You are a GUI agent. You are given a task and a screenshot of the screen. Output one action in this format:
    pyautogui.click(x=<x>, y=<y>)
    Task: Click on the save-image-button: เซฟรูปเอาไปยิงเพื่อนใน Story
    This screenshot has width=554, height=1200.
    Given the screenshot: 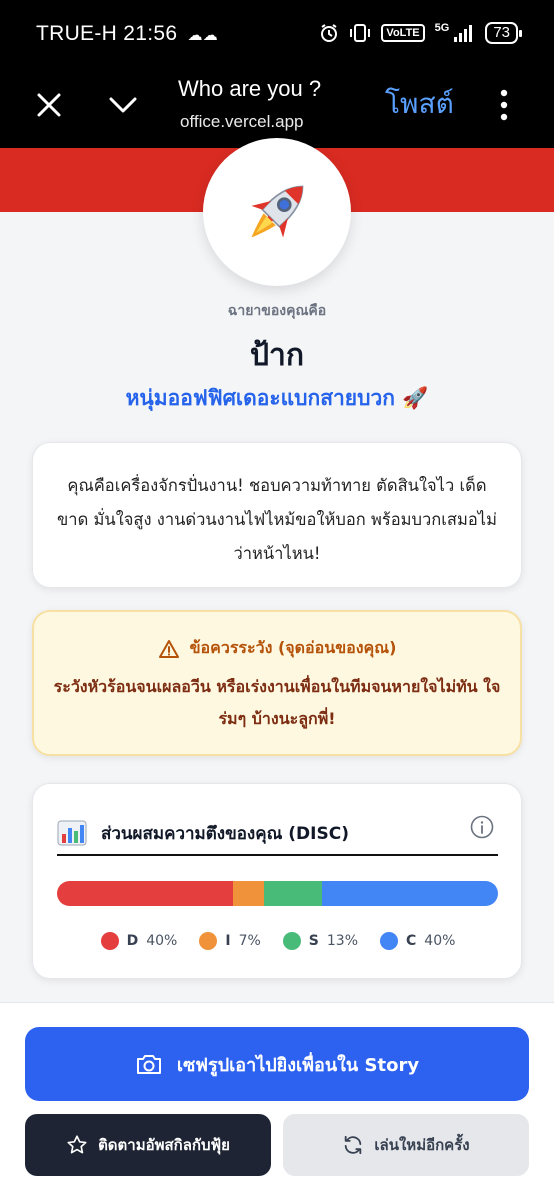 What is the action you would take?
    pyautogui.click(x=277, y=1064)
    